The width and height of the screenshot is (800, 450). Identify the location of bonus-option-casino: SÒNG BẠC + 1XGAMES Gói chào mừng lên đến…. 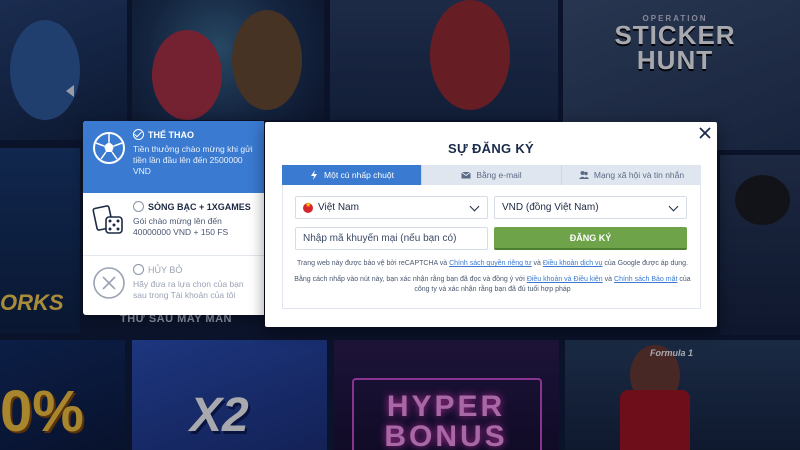
(173, 224).